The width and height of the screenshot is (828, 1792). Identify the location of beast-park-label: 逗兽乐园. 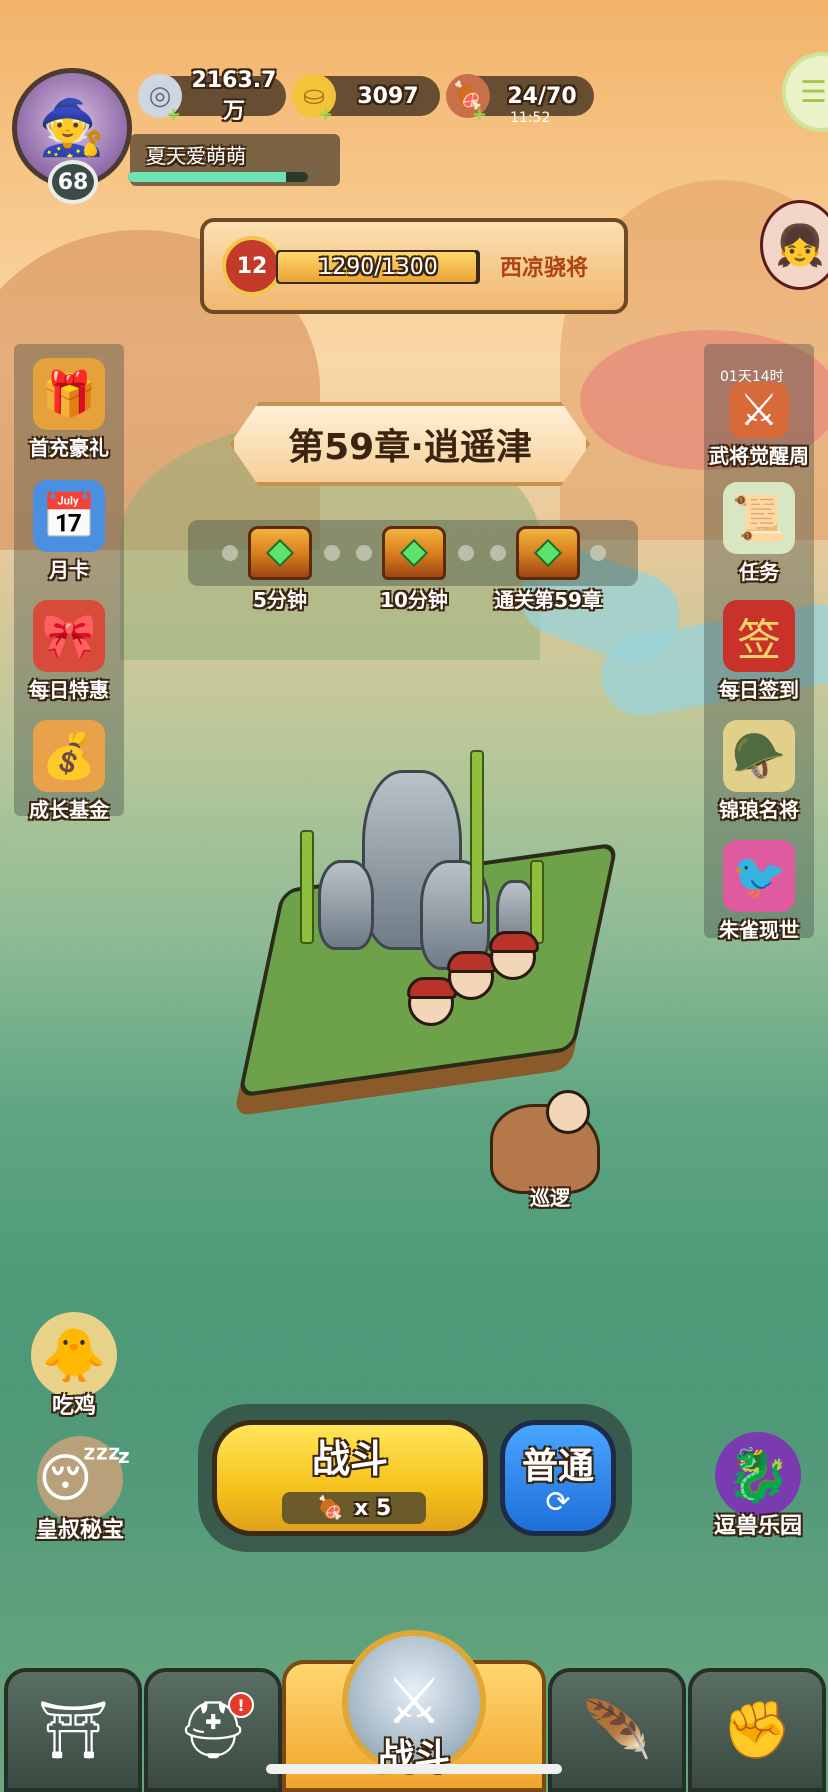
(757, 1526).